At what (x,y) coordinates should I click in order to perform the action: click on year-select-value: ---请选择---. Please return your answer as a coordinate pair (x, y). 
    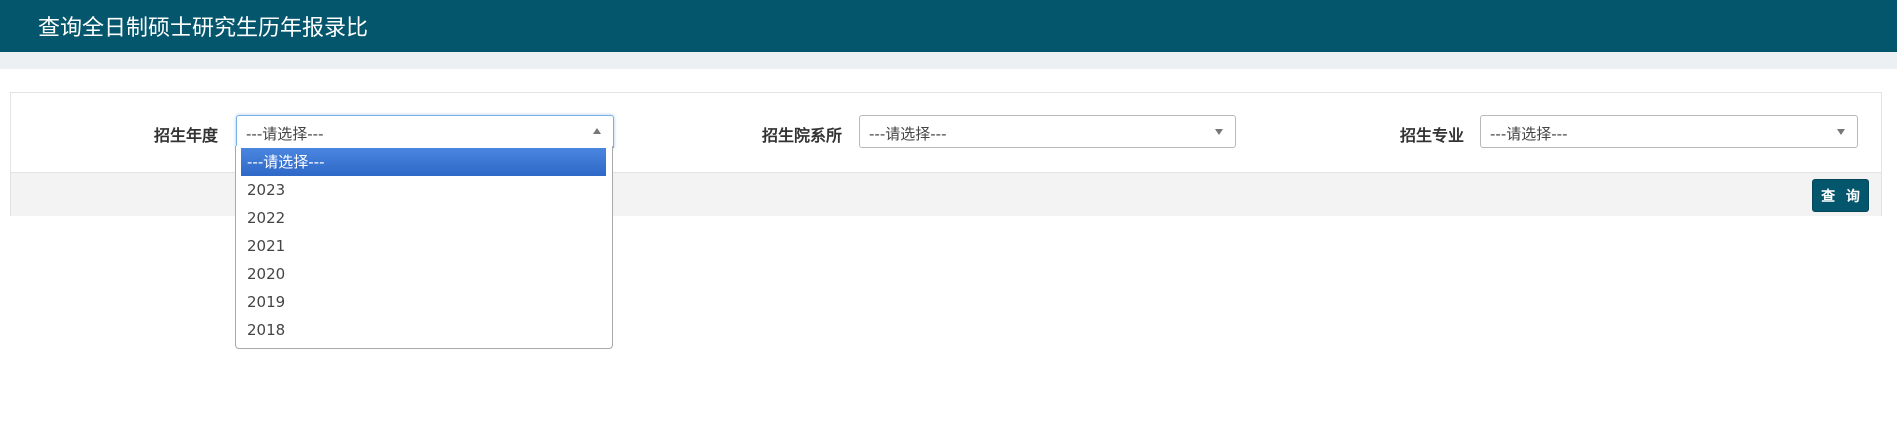
    Looking at the image, I should click on (285, 134).